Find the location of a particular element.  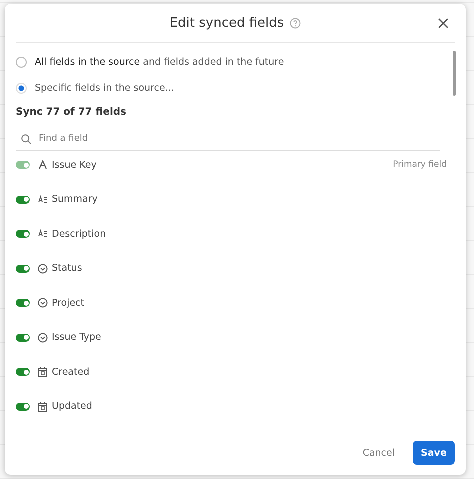

field-name: Issue Key is located at coordinates (74, 165).